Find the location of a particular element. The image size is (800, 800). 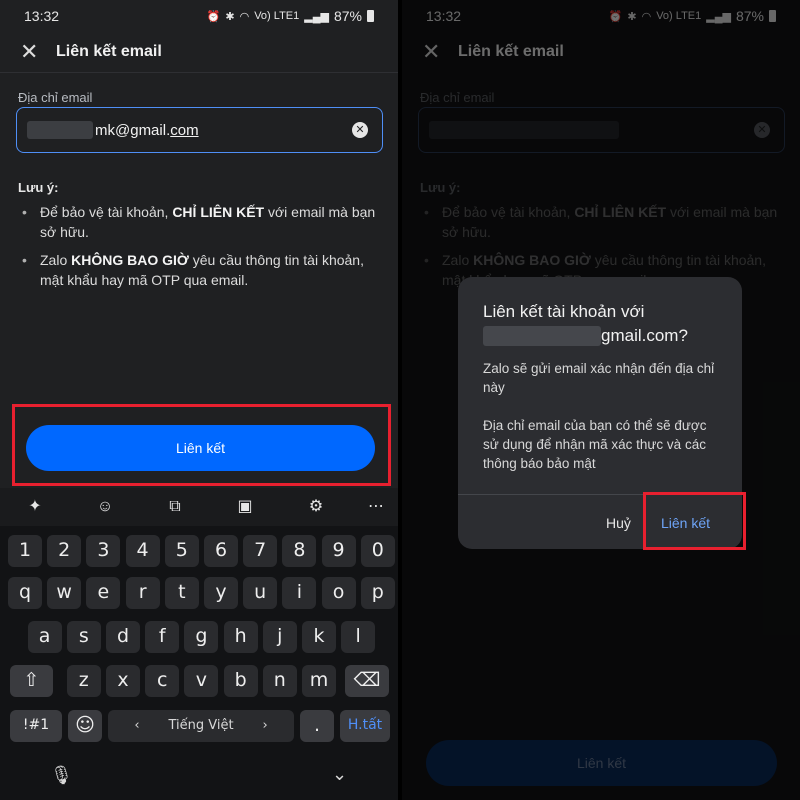

key-l: l is located at coordinates (358, 637).